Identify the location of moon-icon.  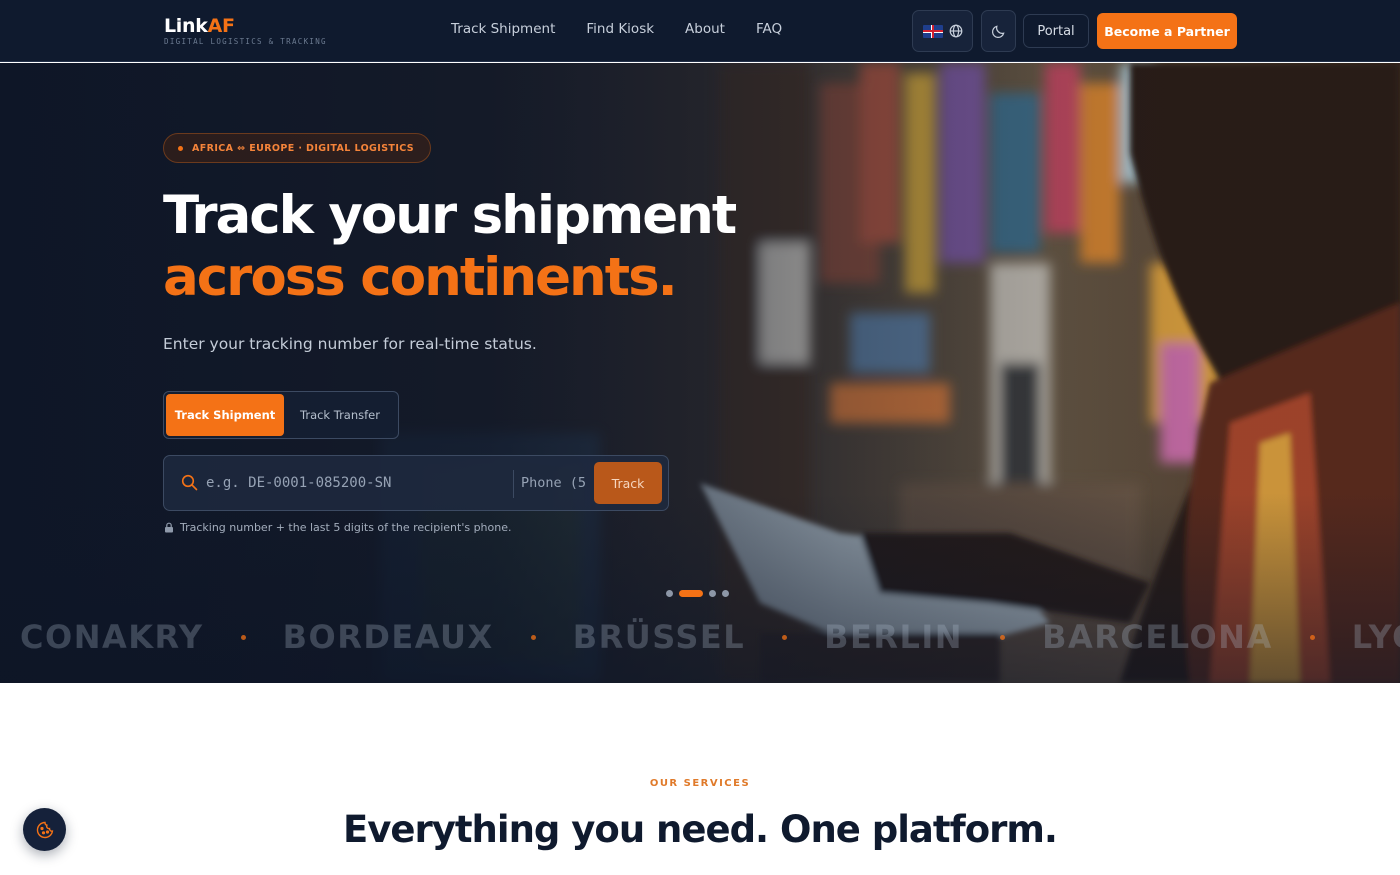
(998, 31).